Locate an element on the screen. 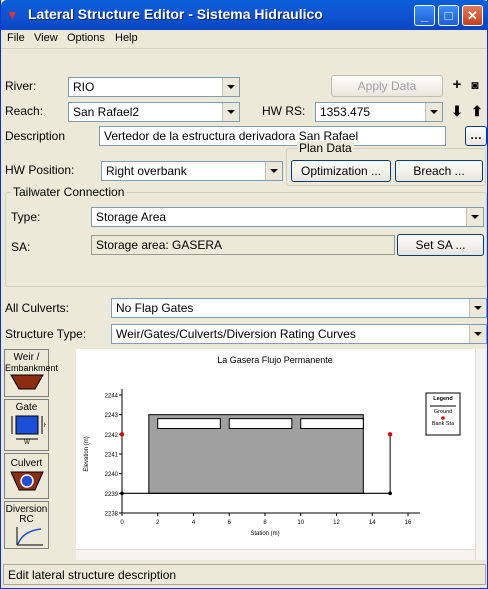 Image resolution: width=488 pixels, height=589 pixels. status-bar: Edit lateral structure description is located at coordinates (244, 574).